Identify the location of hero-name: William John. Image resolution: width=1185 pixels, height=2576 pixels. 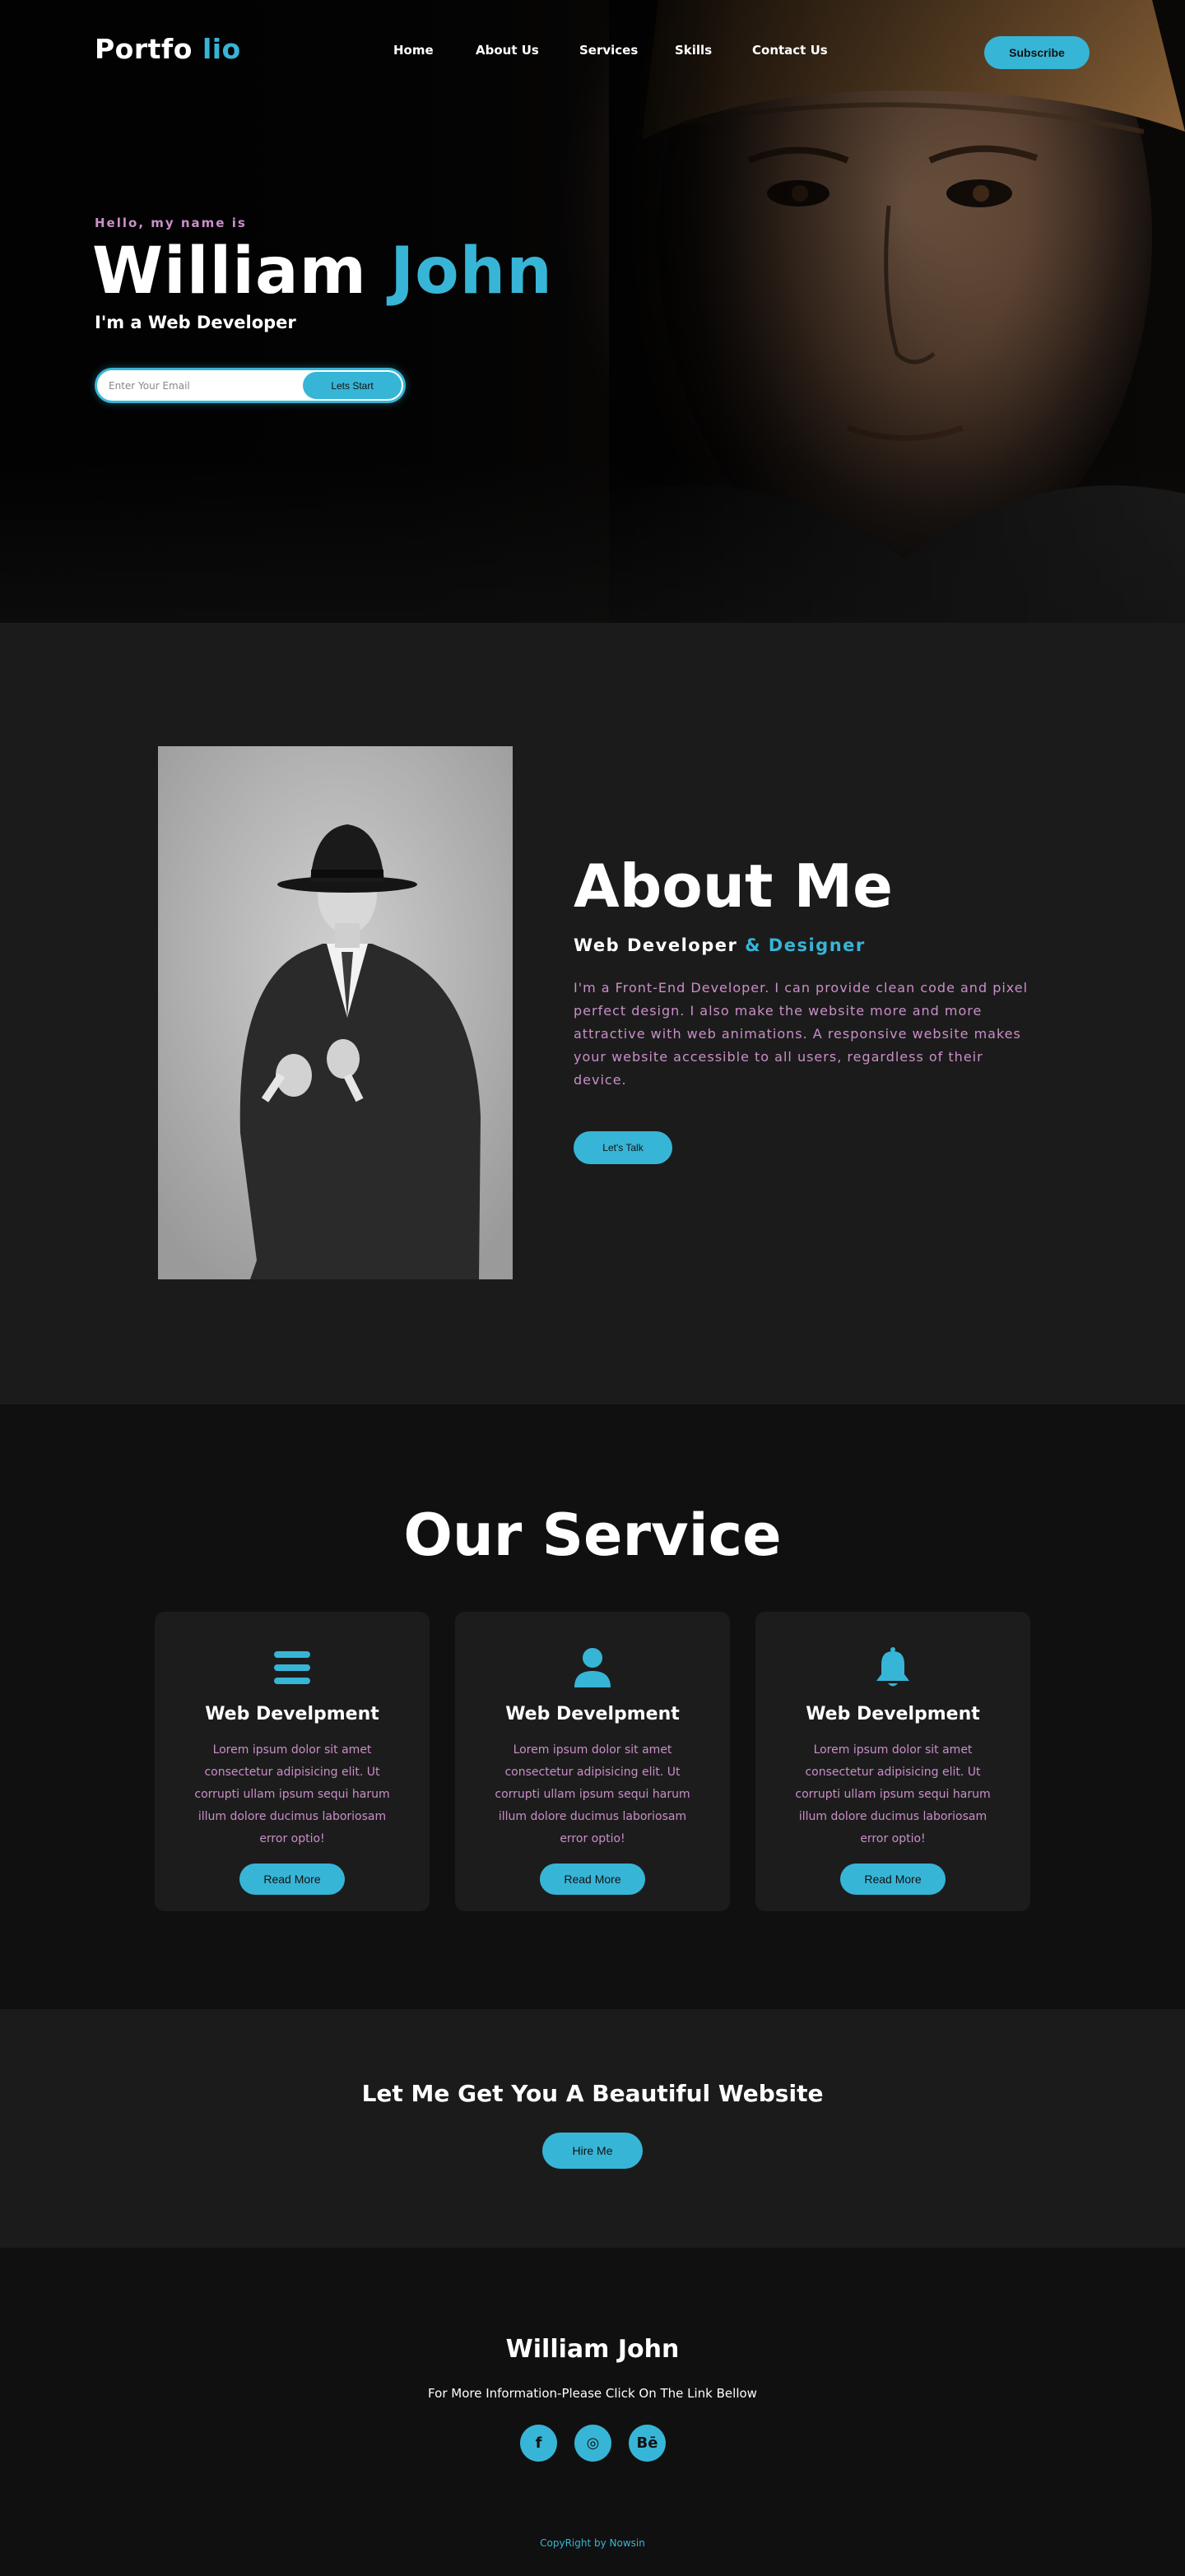
(322, 271).